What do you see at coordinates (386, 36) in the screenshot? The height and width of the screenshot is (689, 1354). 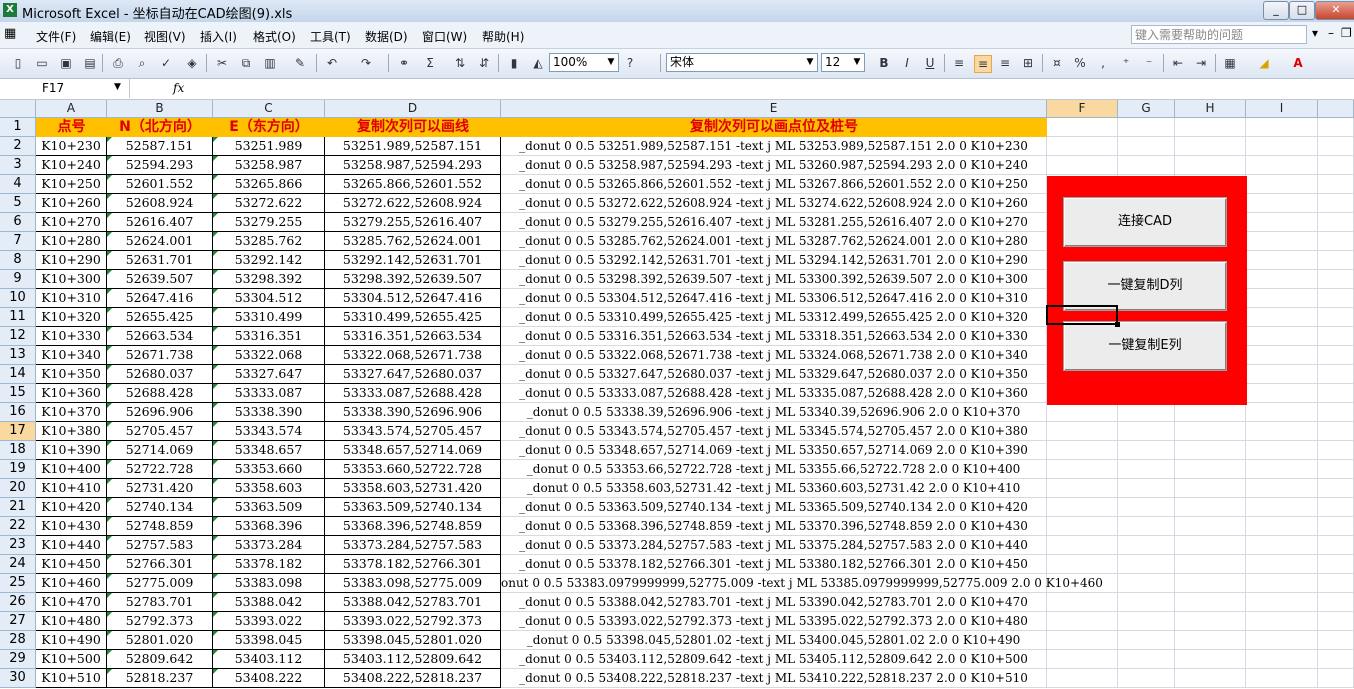 I see `menu-data: 数据(D)` at bounding box center [386, 36].